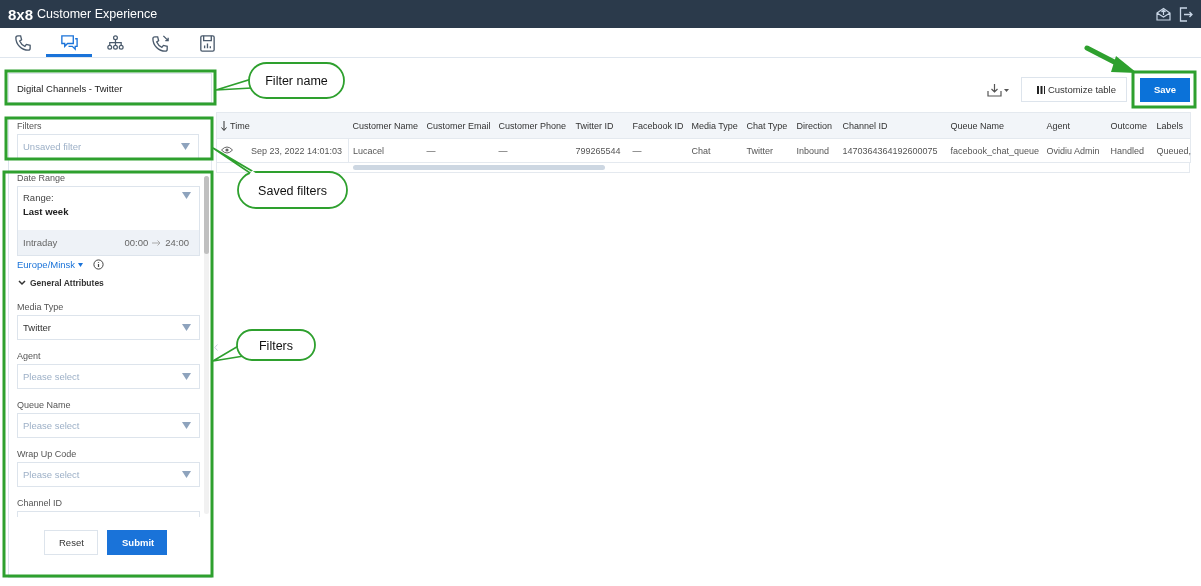 This screenshot has height=586, width=1201. What do you see at coordinates (111, 283) in the screenshot?
I see `section-toggle: General Attributes` at bounding box center [111, 283].